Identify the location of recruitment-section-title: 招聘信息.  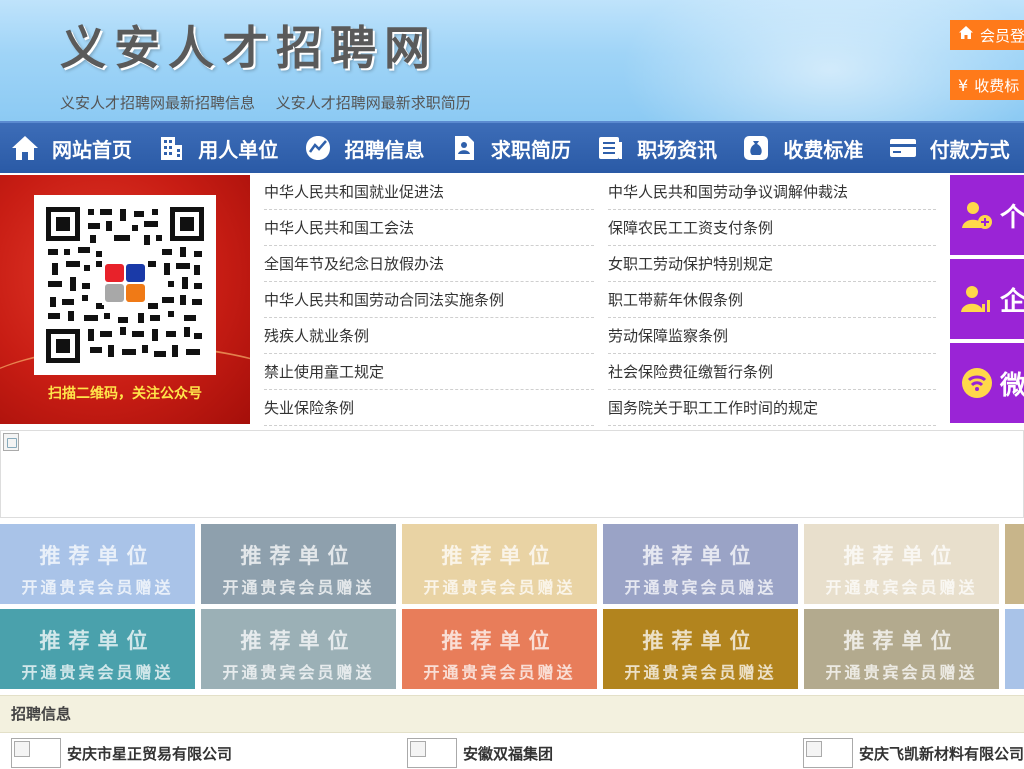
(512, 714).